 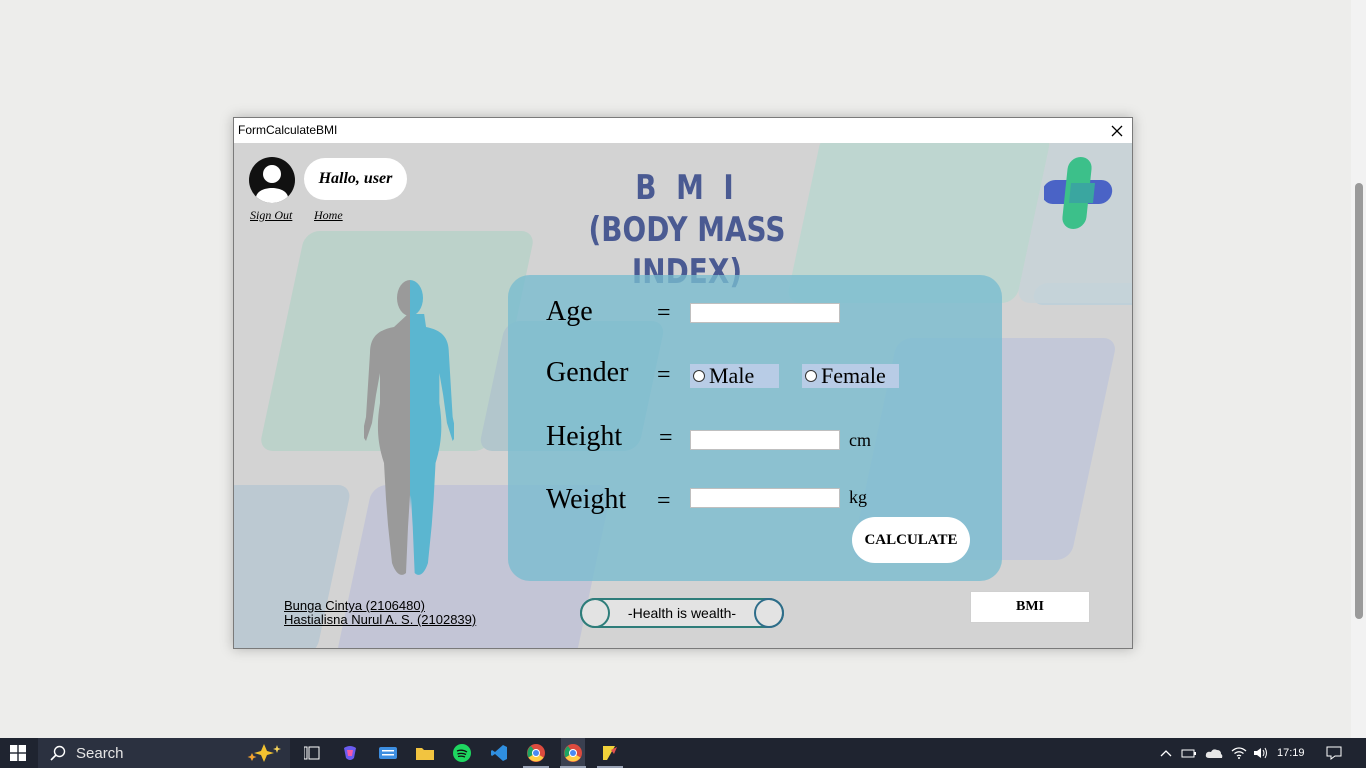 What do you see at coordinates (380, 619) in the screenshot?
I see `author-2: Hastialisna Nurul A. S. (2102839)` at bounding box center [380, 619].